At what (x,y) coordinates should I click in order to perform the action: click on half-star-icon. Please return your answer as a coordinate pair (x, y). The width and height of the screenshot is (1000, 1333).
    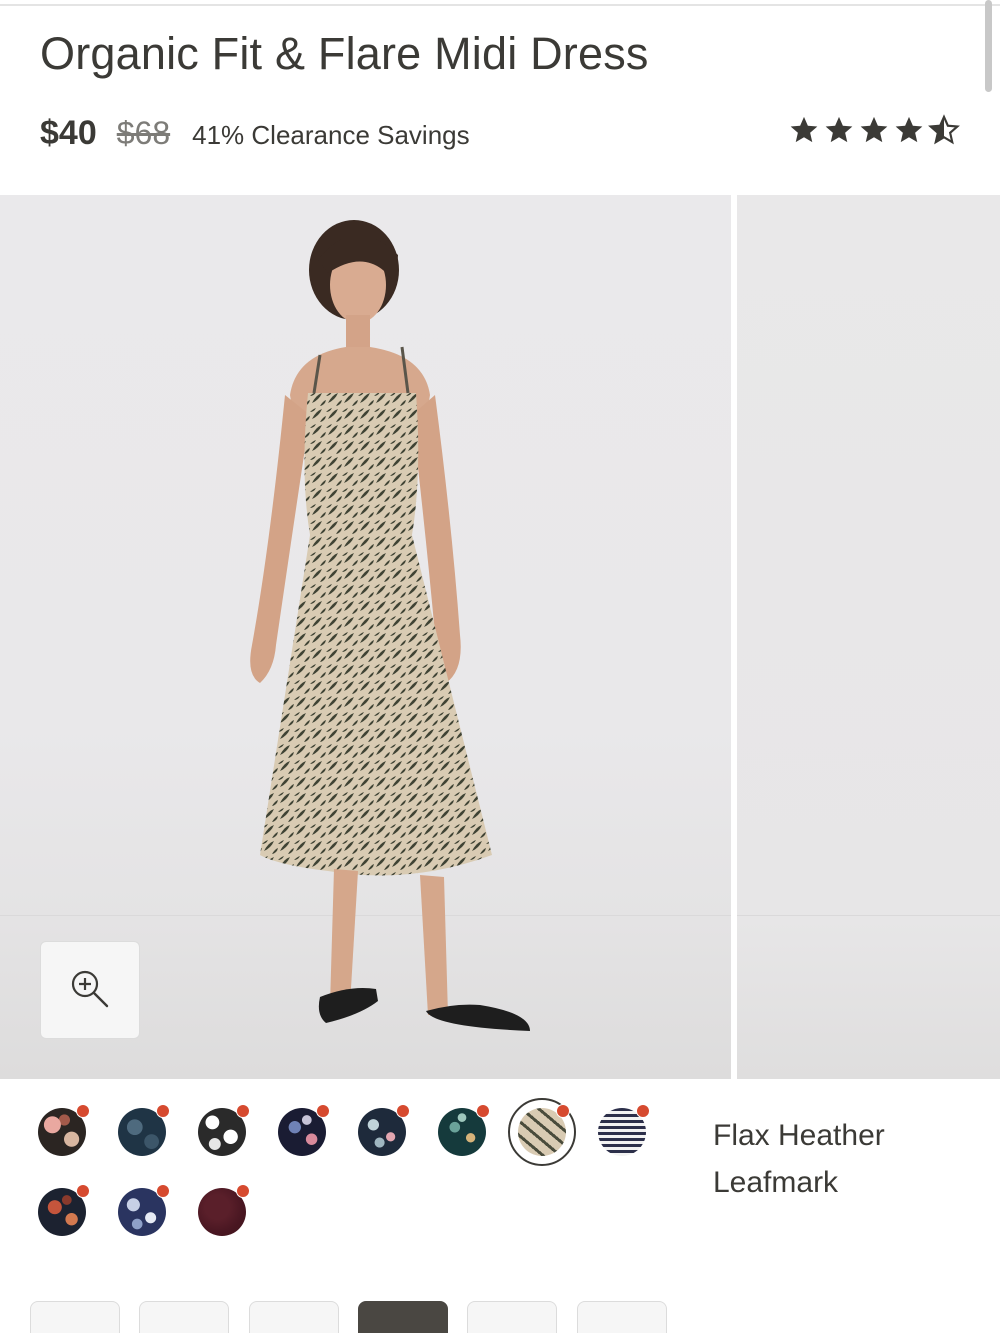
    Looking at the image, I should click on (944, 129).